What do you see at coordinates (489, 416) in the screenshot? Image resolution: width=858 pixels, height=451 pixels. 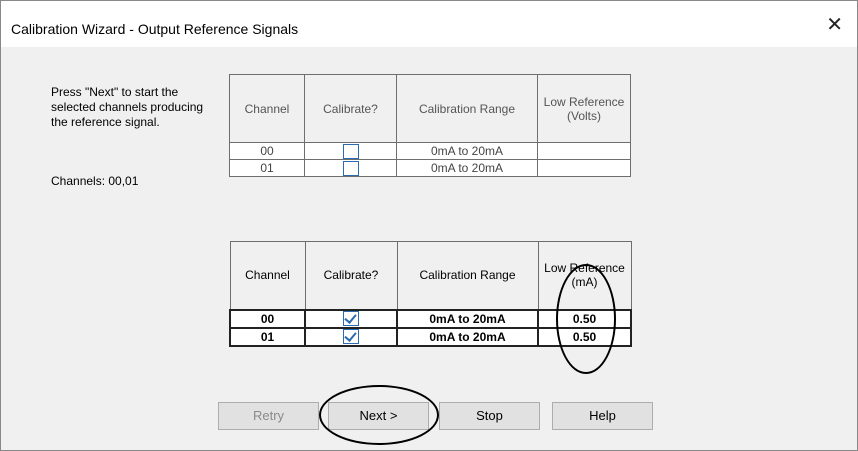 I see `stop-button: Stop` at bounding box center [489, 416].